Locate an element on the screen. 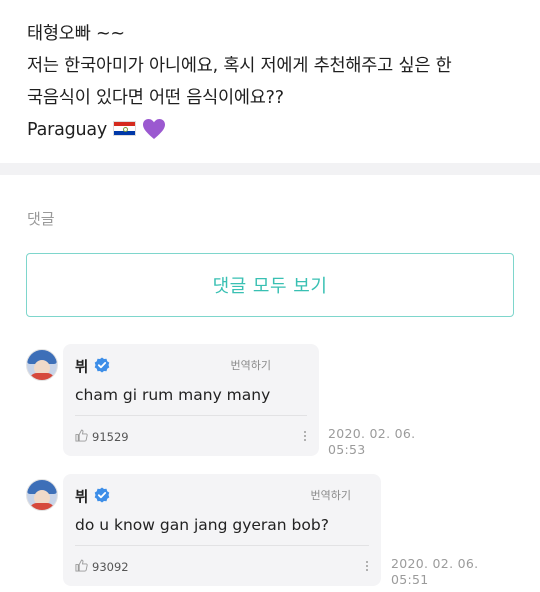 The height and width of the screenshot is (592, 540). post-line-question-cont: 국음식이 있다면 어떤 음식이에요?? is located at coordinates (155, 98).